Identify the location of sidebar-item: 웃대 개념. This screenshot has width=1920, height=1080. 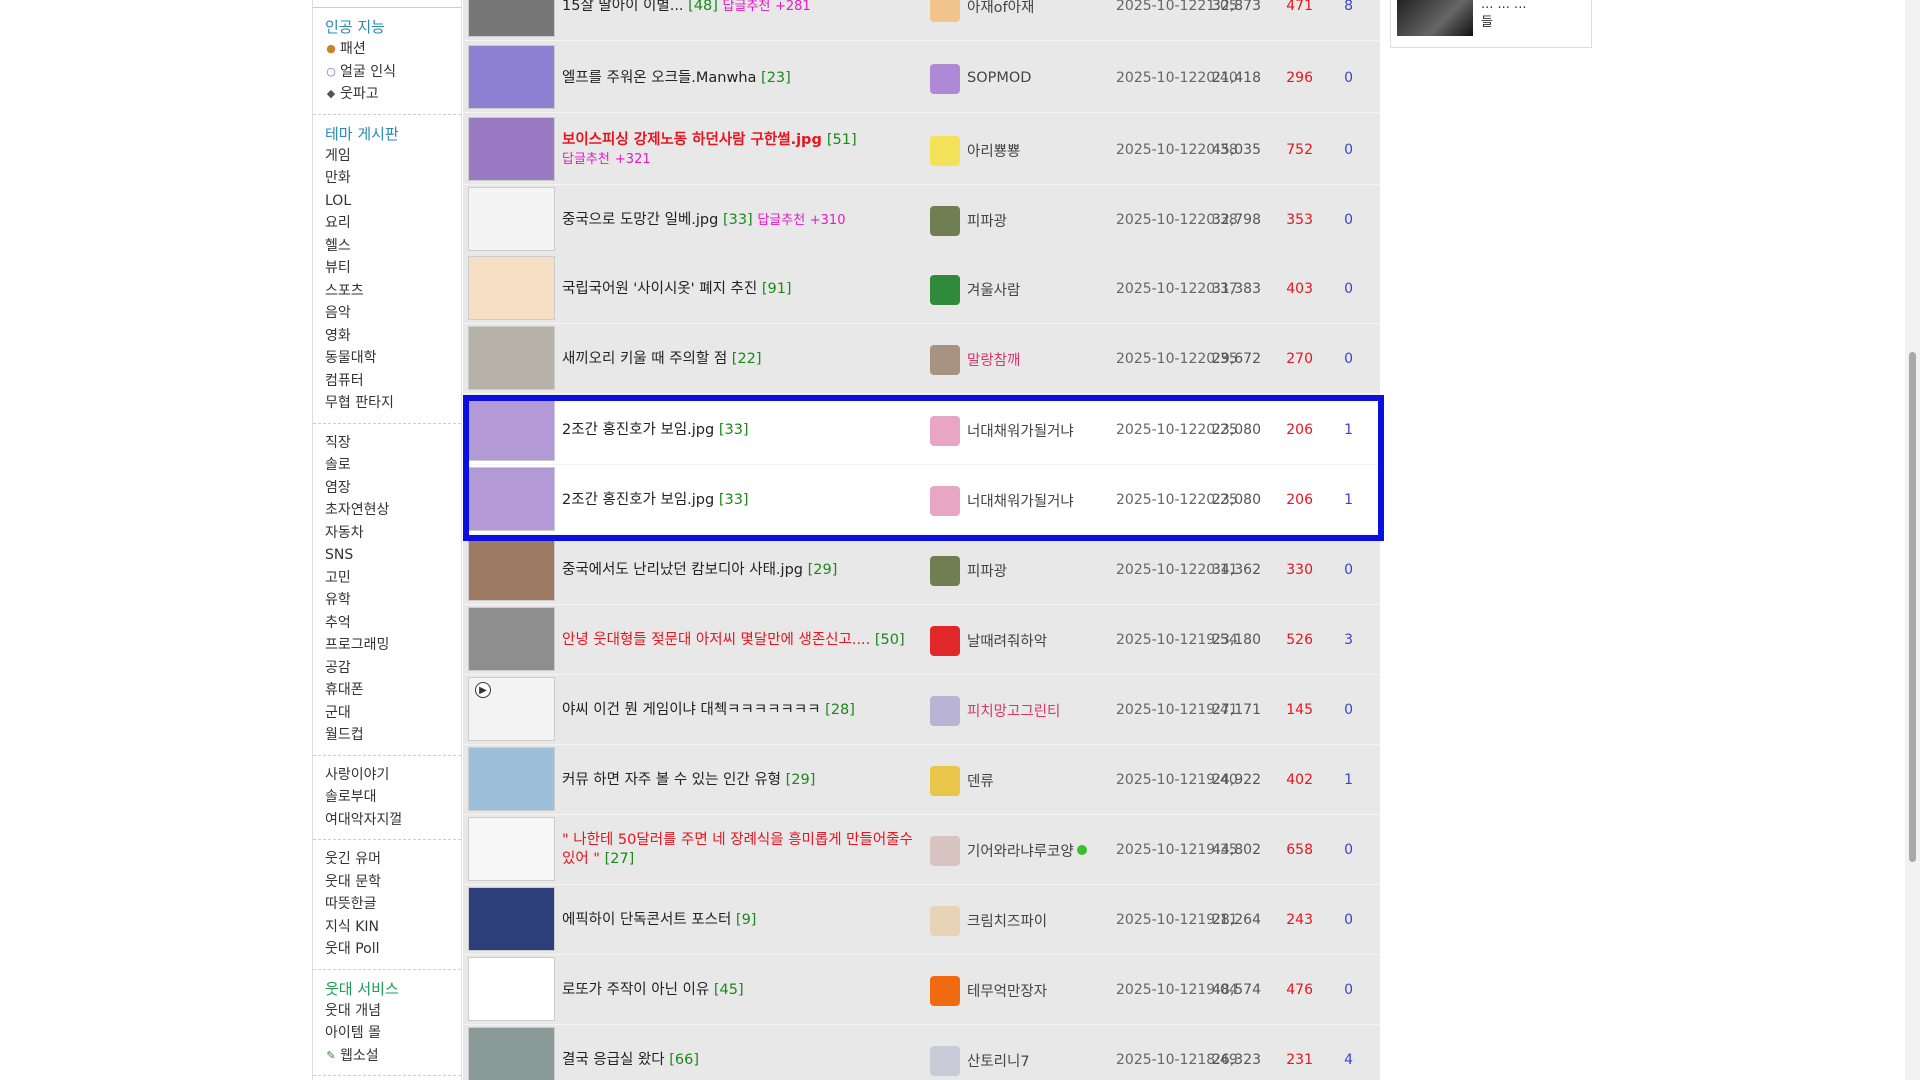
(393, 1011).